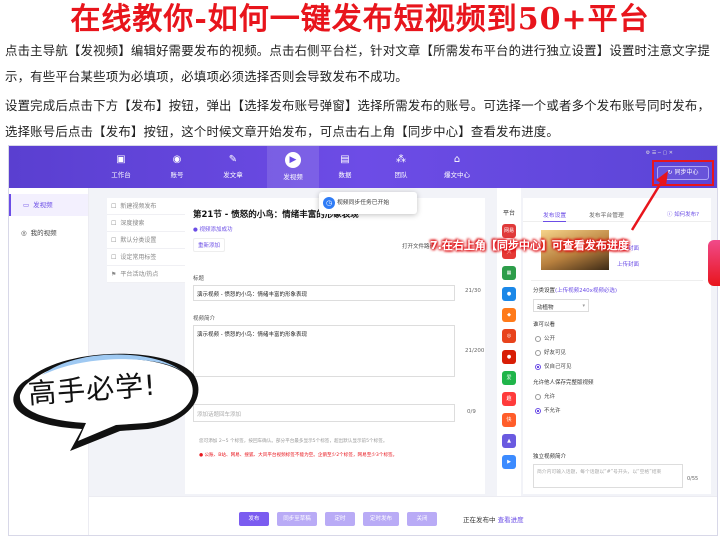 Image resolution: width=720 pixels, height=536 pixels. What do you see at coordinates (457, 166) in the screenshot?
I see `nav-hot-articles: ⌂ 爆文中心` at bounding box center [457, 166].